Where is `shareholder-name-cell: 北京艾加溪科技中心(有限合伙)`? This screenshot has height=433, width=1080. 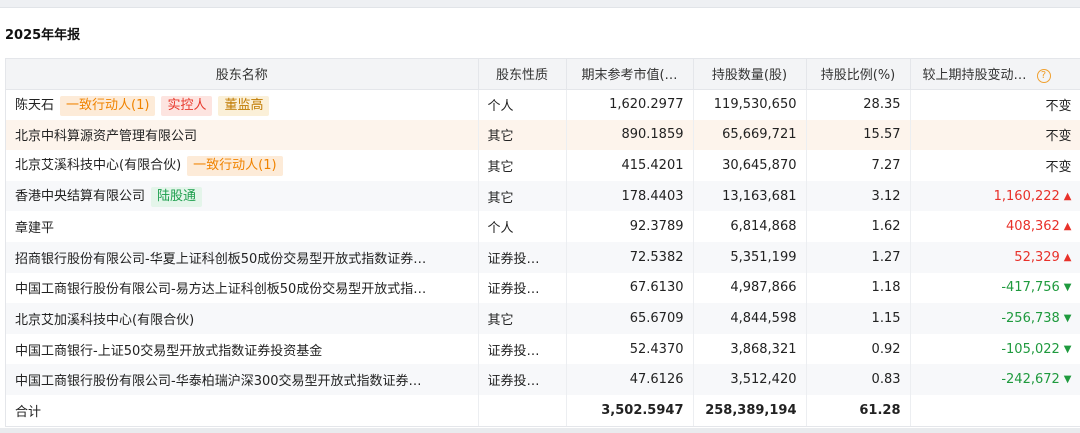
shareholder-name-cell: 北京艾加溪科技中心(有限合伙) is located at coordinates (242, 318).